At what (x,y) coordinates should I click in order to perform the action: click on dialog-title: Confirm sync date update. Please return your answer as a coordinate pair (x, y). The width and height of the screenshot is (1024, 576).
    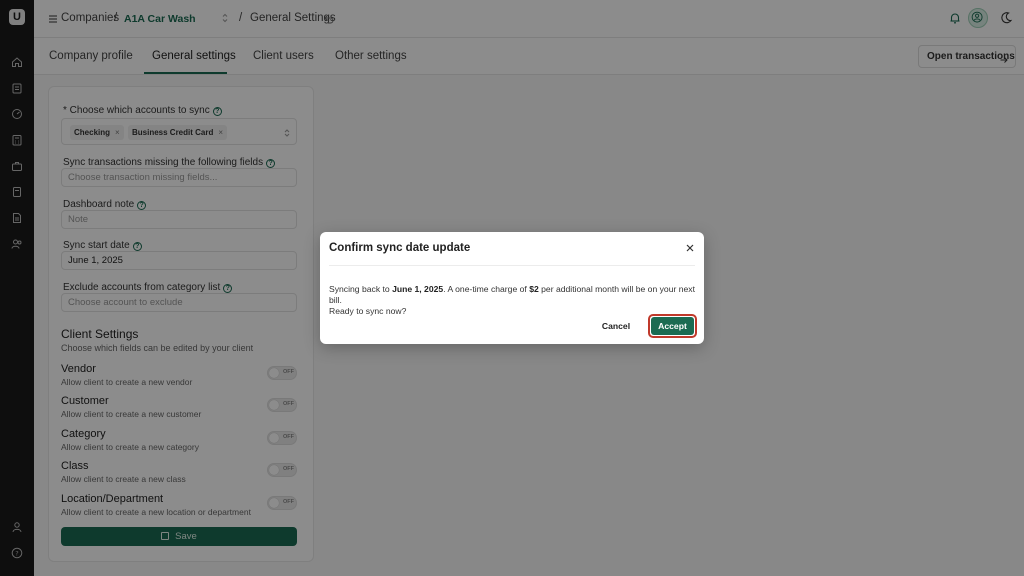
    Looking at the image, I should click on (400, 248).